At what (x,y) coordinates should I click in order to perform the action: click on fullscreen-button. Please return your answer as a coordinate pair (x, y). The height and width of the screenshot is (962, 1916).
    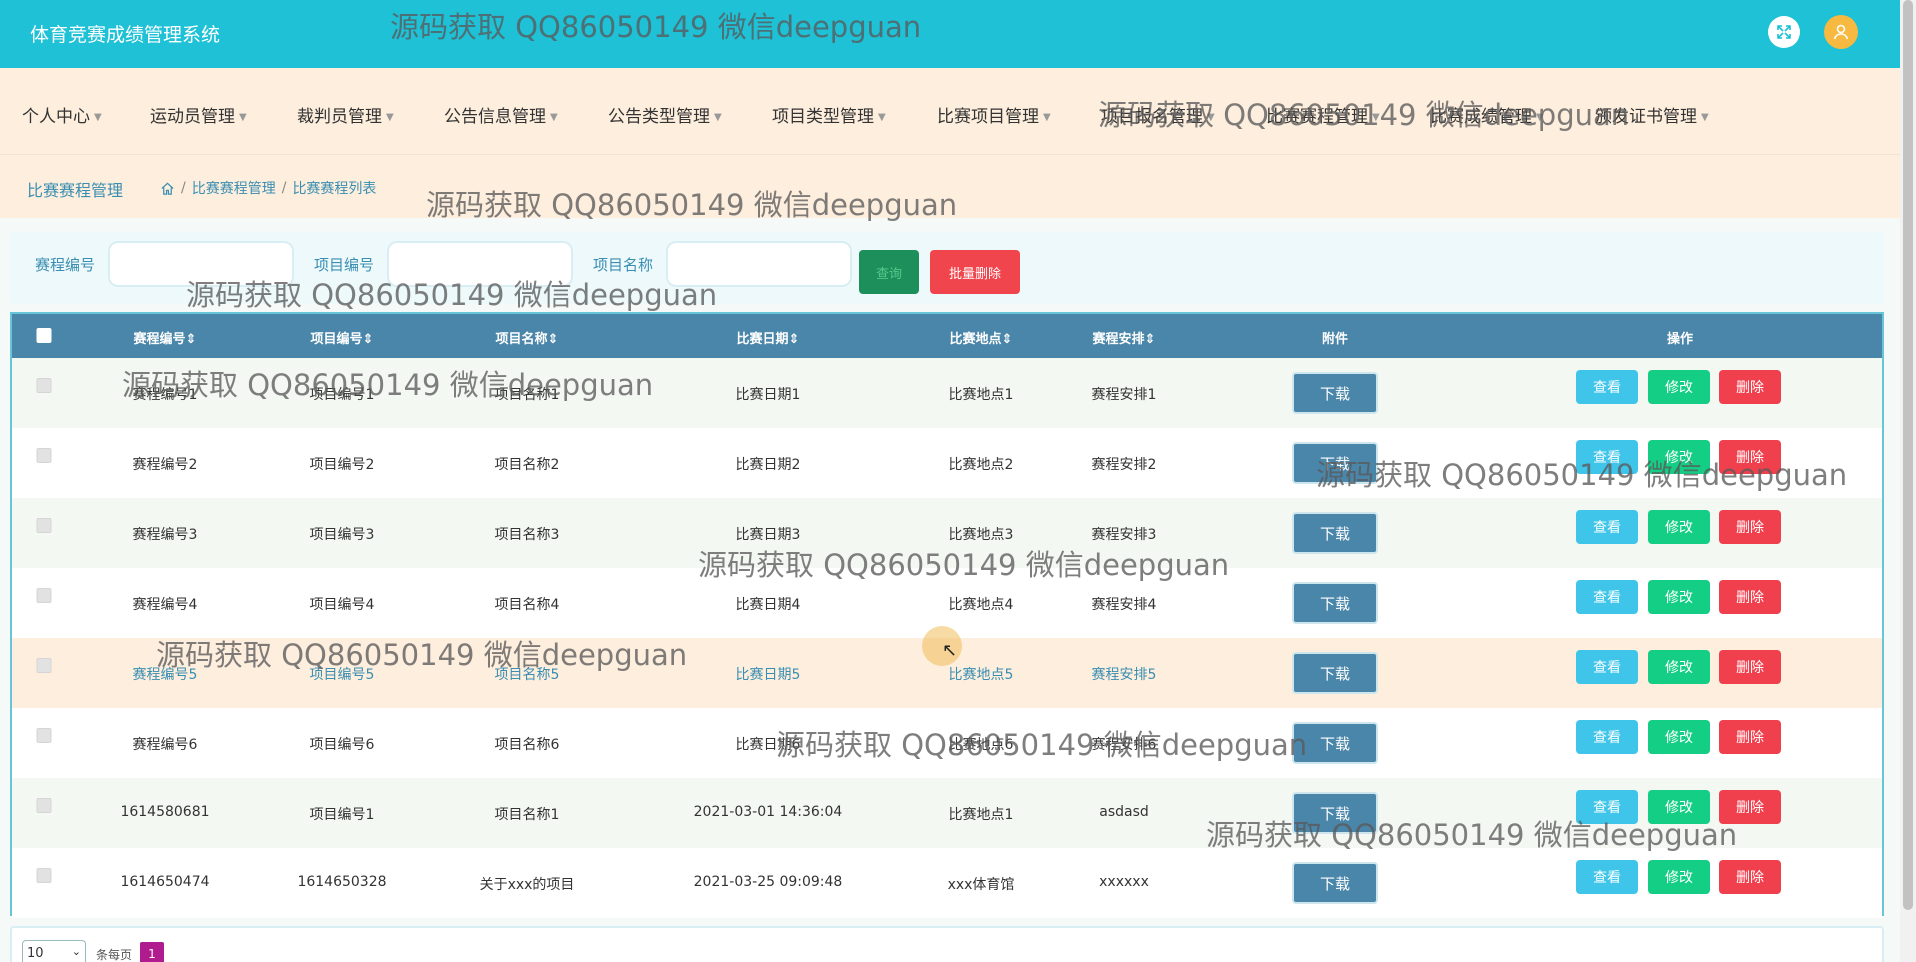
    Looking at the image, I should click on (1784, 32).